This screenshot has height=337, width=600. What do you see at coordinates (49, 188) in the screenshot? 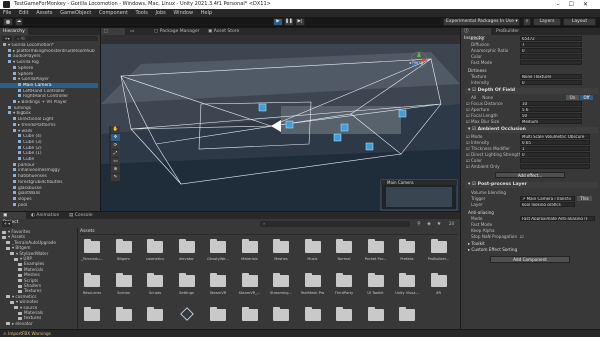
I see `hierarchy-row: glassbusse` at bounding box center [49, 188].